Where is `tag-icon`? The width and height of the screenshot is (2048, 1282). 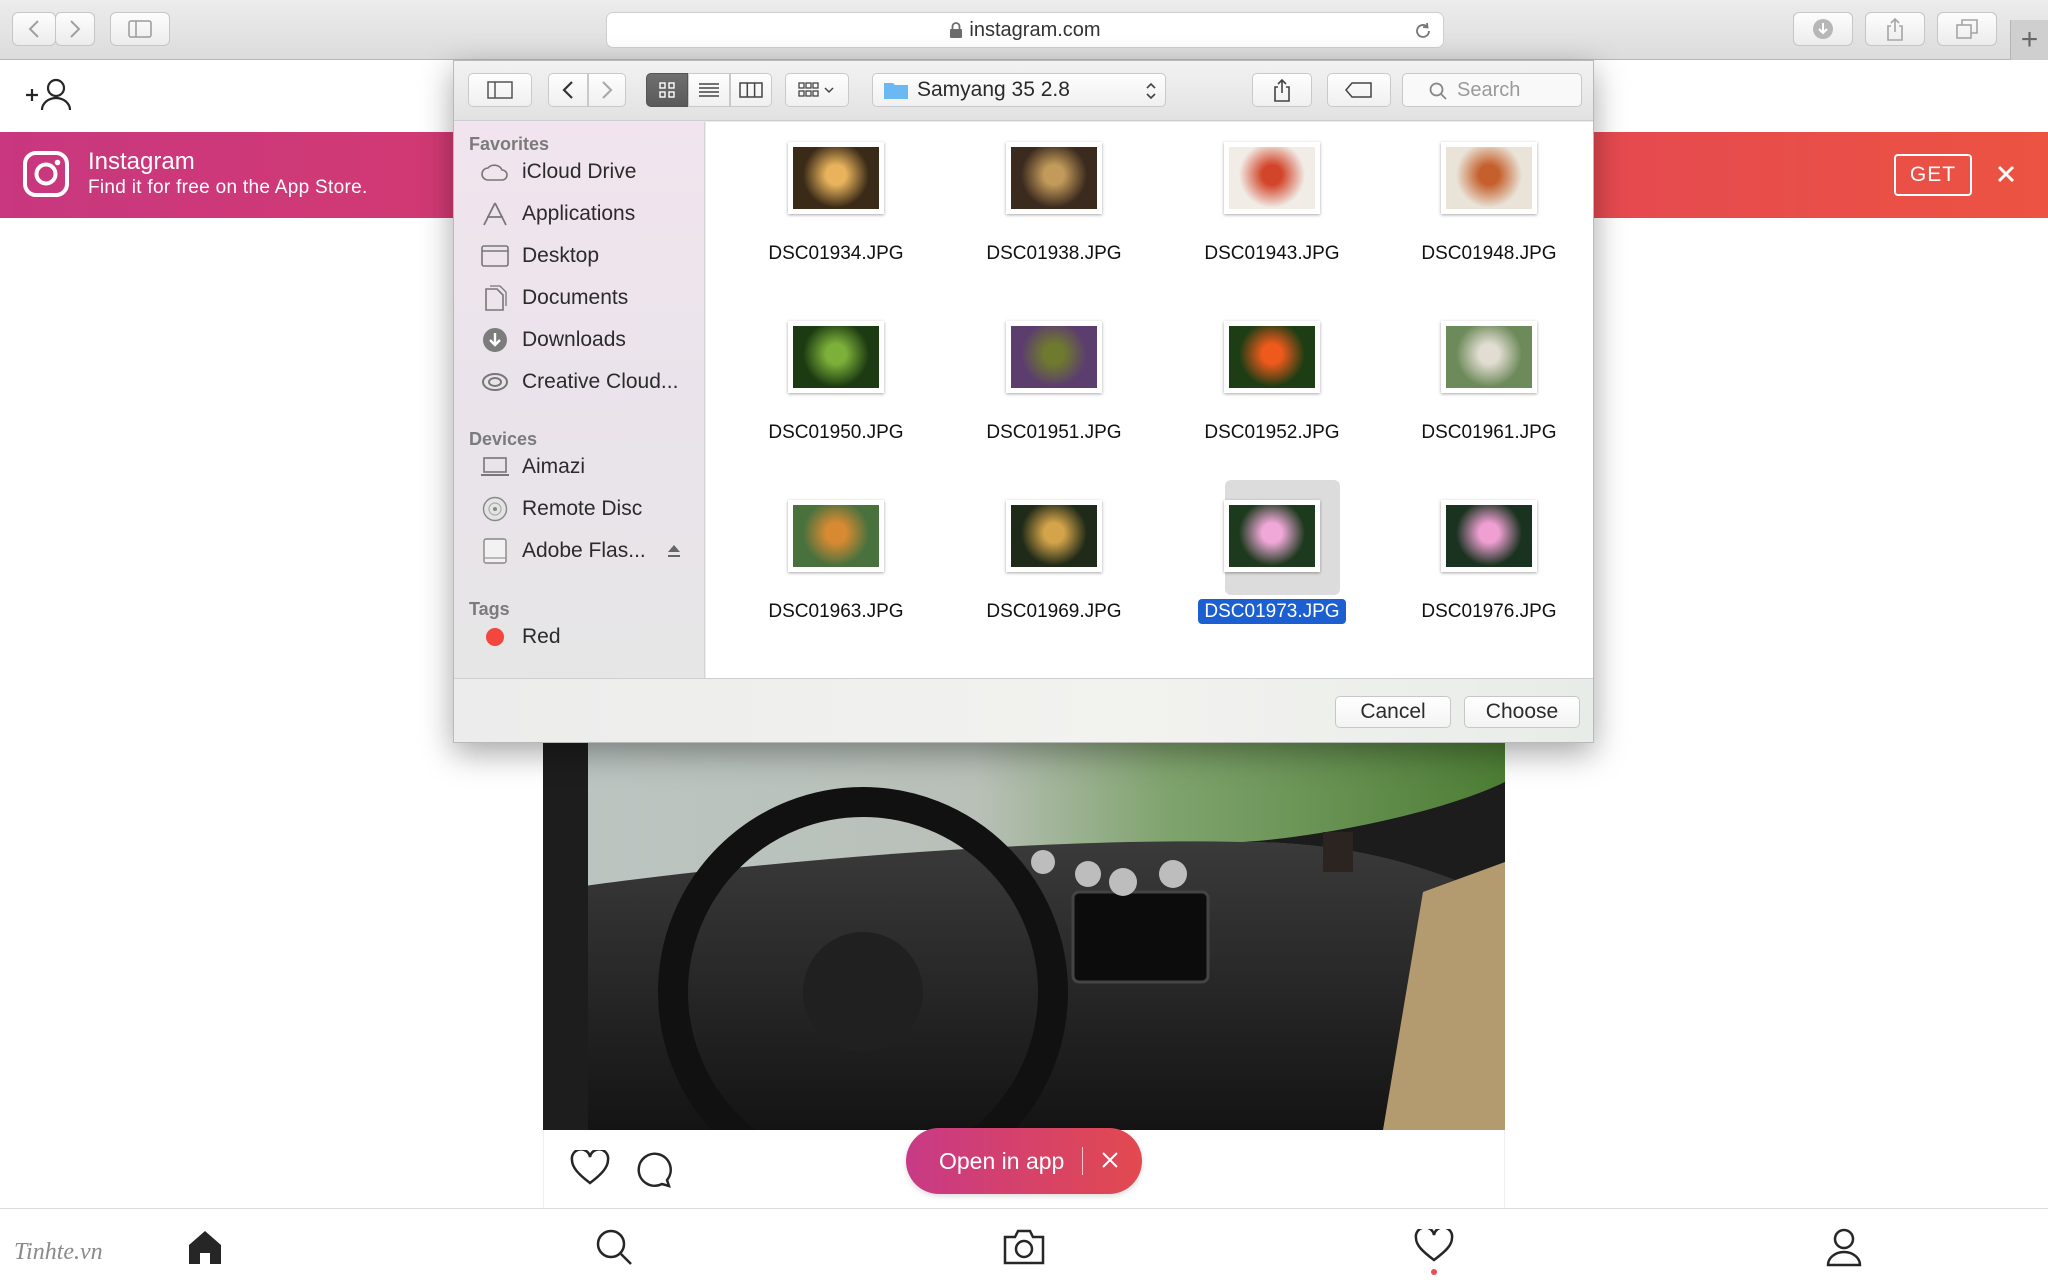 tag-icon is located at coordinates (1358, 90).